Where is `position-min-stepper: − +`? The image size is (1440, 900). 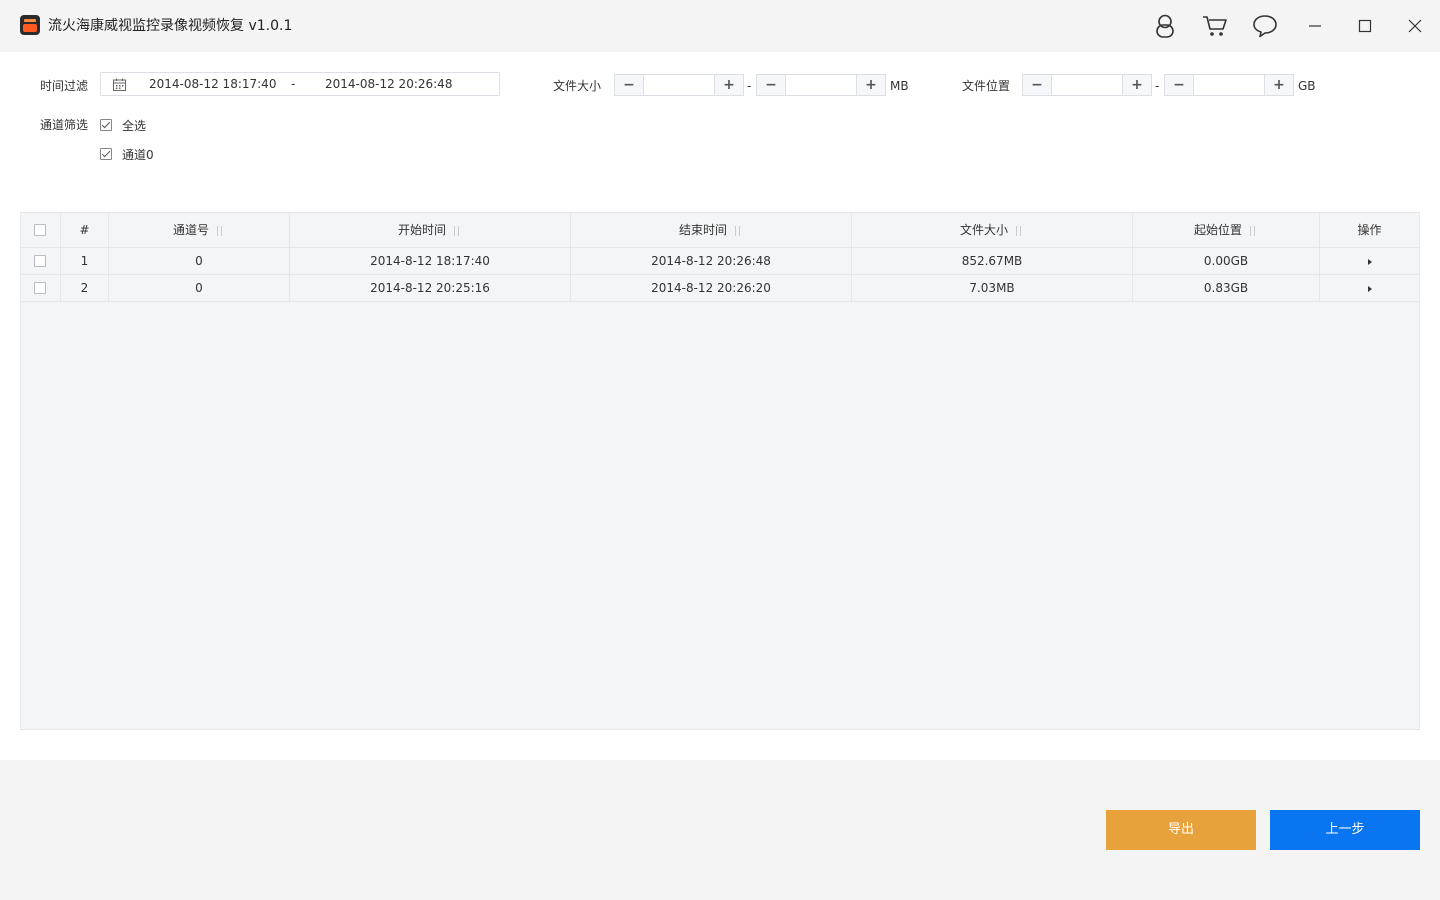
position-min-stepper: − + is located at coordinates (1087, 85).